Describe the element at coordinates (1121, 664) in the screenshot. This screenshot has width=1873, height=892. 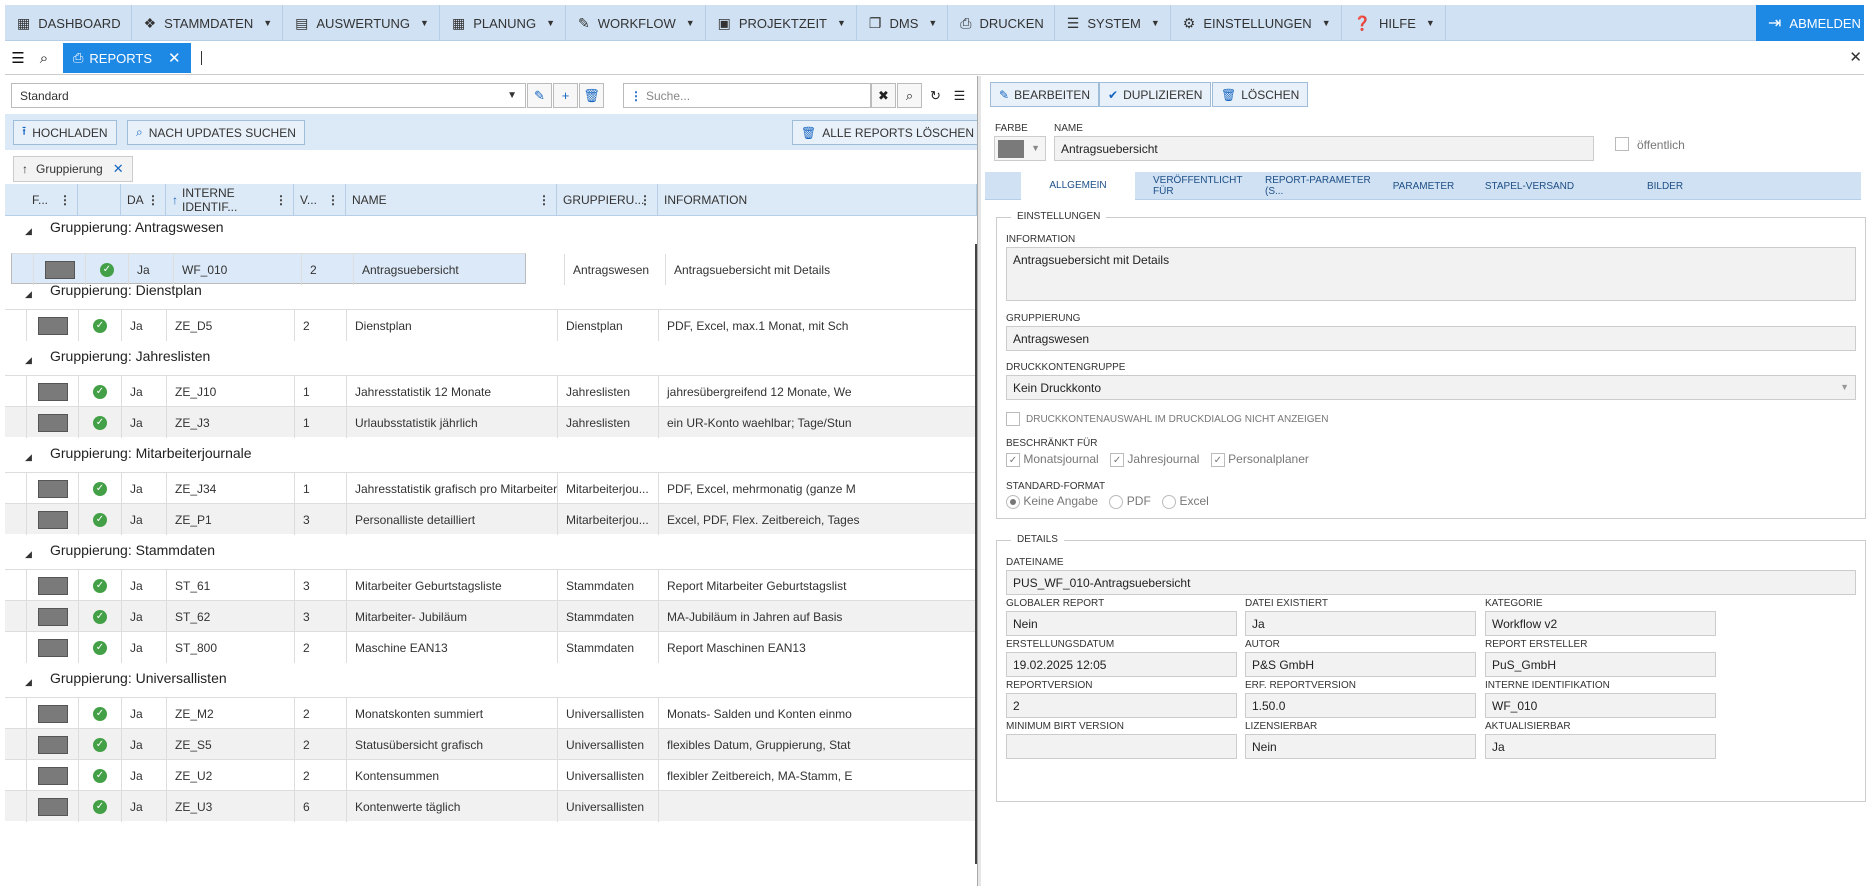
I see `detail-field: 19.02.2025 12:05` at that location.